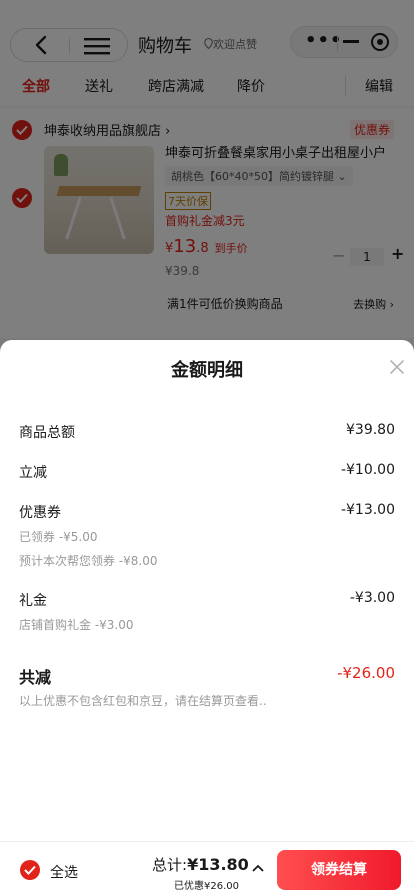 The width and height of the screenshot is (414, 896). Describe the element at coordinates (339, 870) in the screenshot. I see `checkout-button: 领券结算` at that location.